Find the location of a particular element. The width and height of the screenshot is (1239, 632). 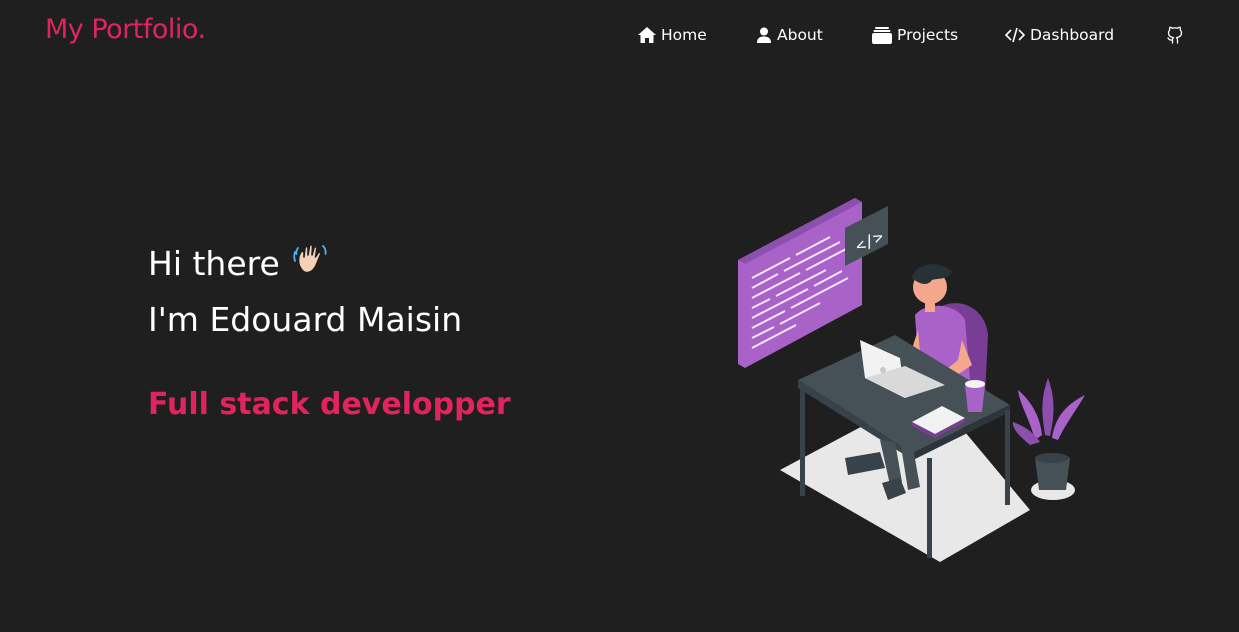

code-icon is located at coordinates (1015, 35).